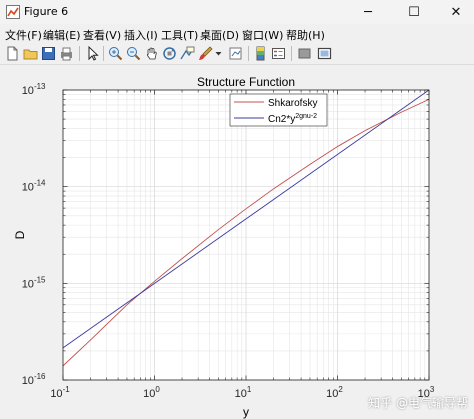 The image size is (474, 419). What do you see at coordinates (292, 103) in the screenshot?
I see `legend-label-shkarofsky: Shkarofsky` at bounding box center [292, 103].